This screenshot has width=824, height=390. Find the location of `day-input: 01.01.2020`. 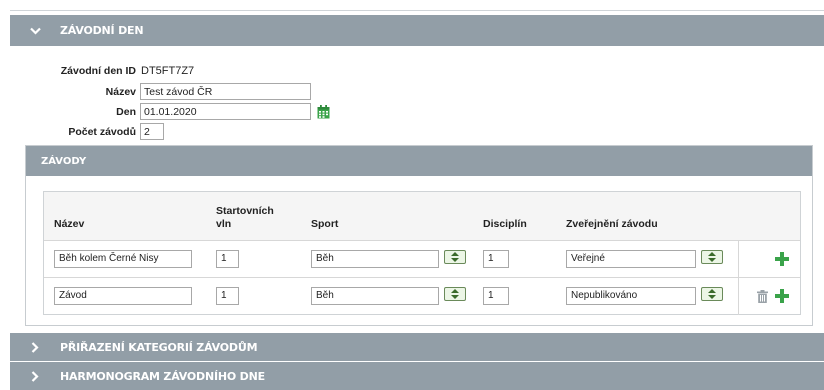

day-input: 01.01.2020 is located at coordinates (225, 111).